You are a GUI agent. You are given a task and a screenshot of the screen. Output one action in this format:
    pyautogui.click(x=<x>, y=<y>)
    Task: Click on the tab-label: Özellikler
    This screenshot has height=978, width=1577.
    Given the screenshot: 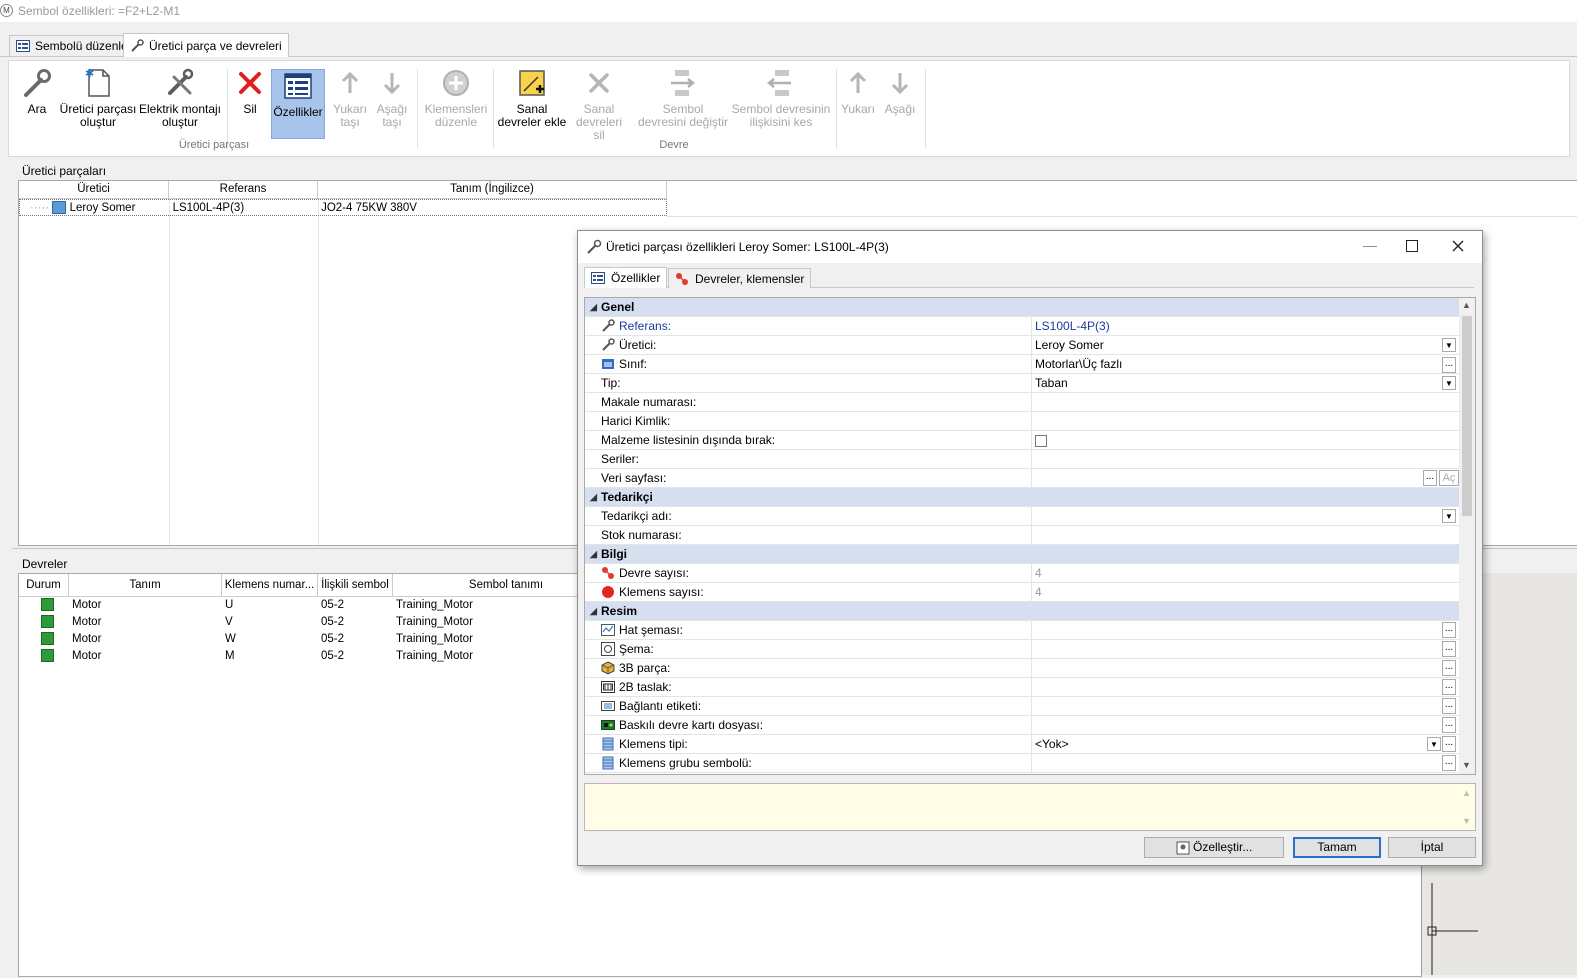 What is the action you would take?
    pyautogui.click(x=636, y=278)
    